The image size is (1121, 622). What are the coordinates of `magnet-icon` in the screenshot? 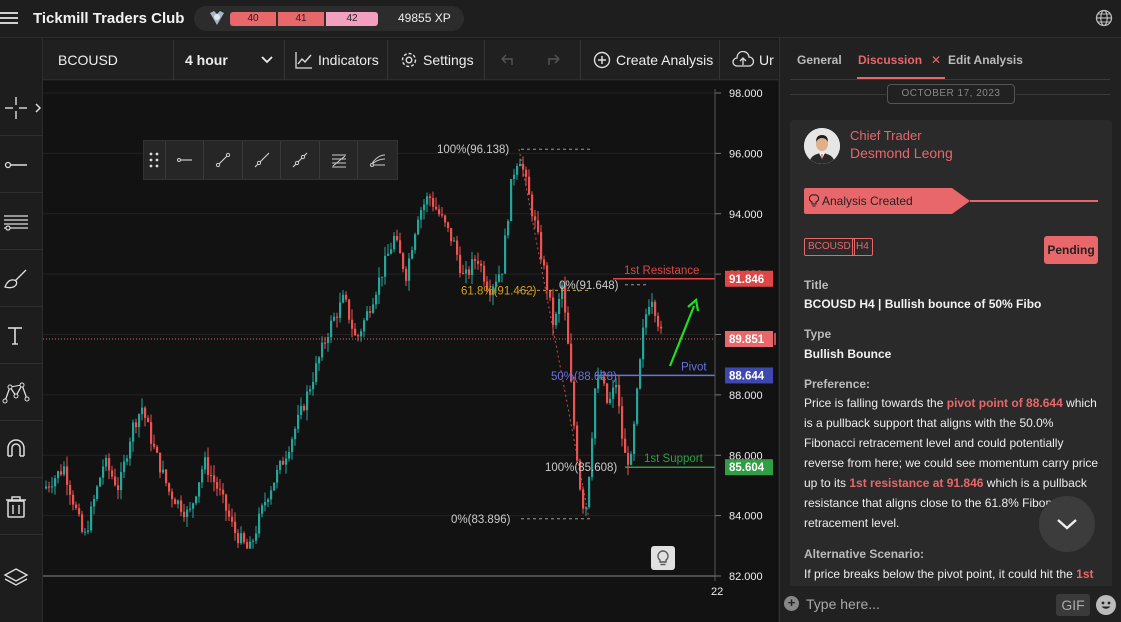 It's located at (16, 447).